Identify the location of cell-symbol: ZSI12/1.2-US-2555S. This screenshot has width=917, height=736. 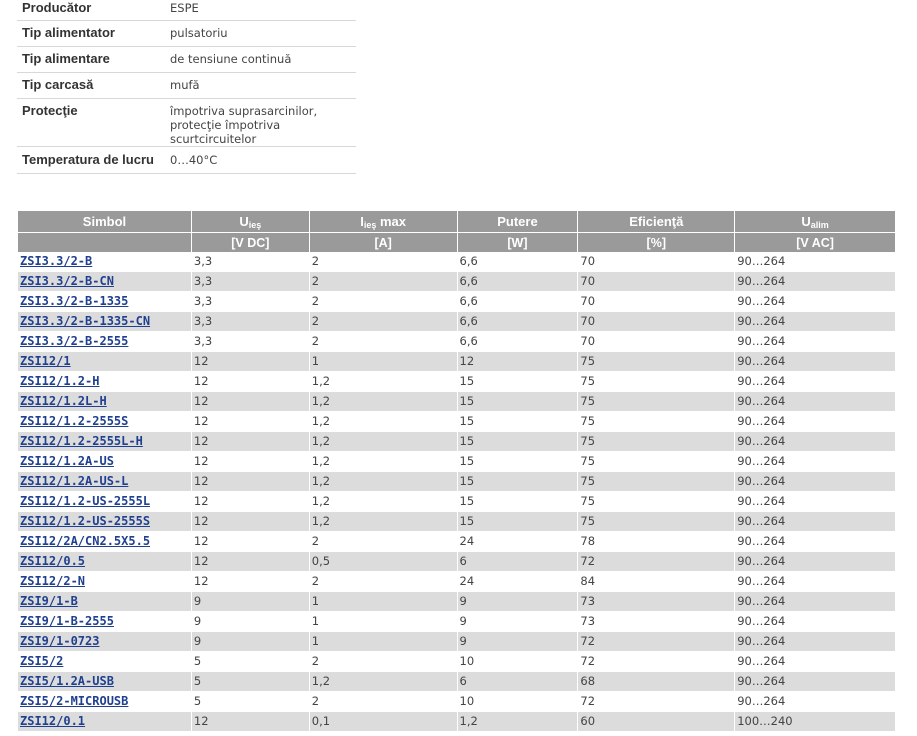
(104, 521).